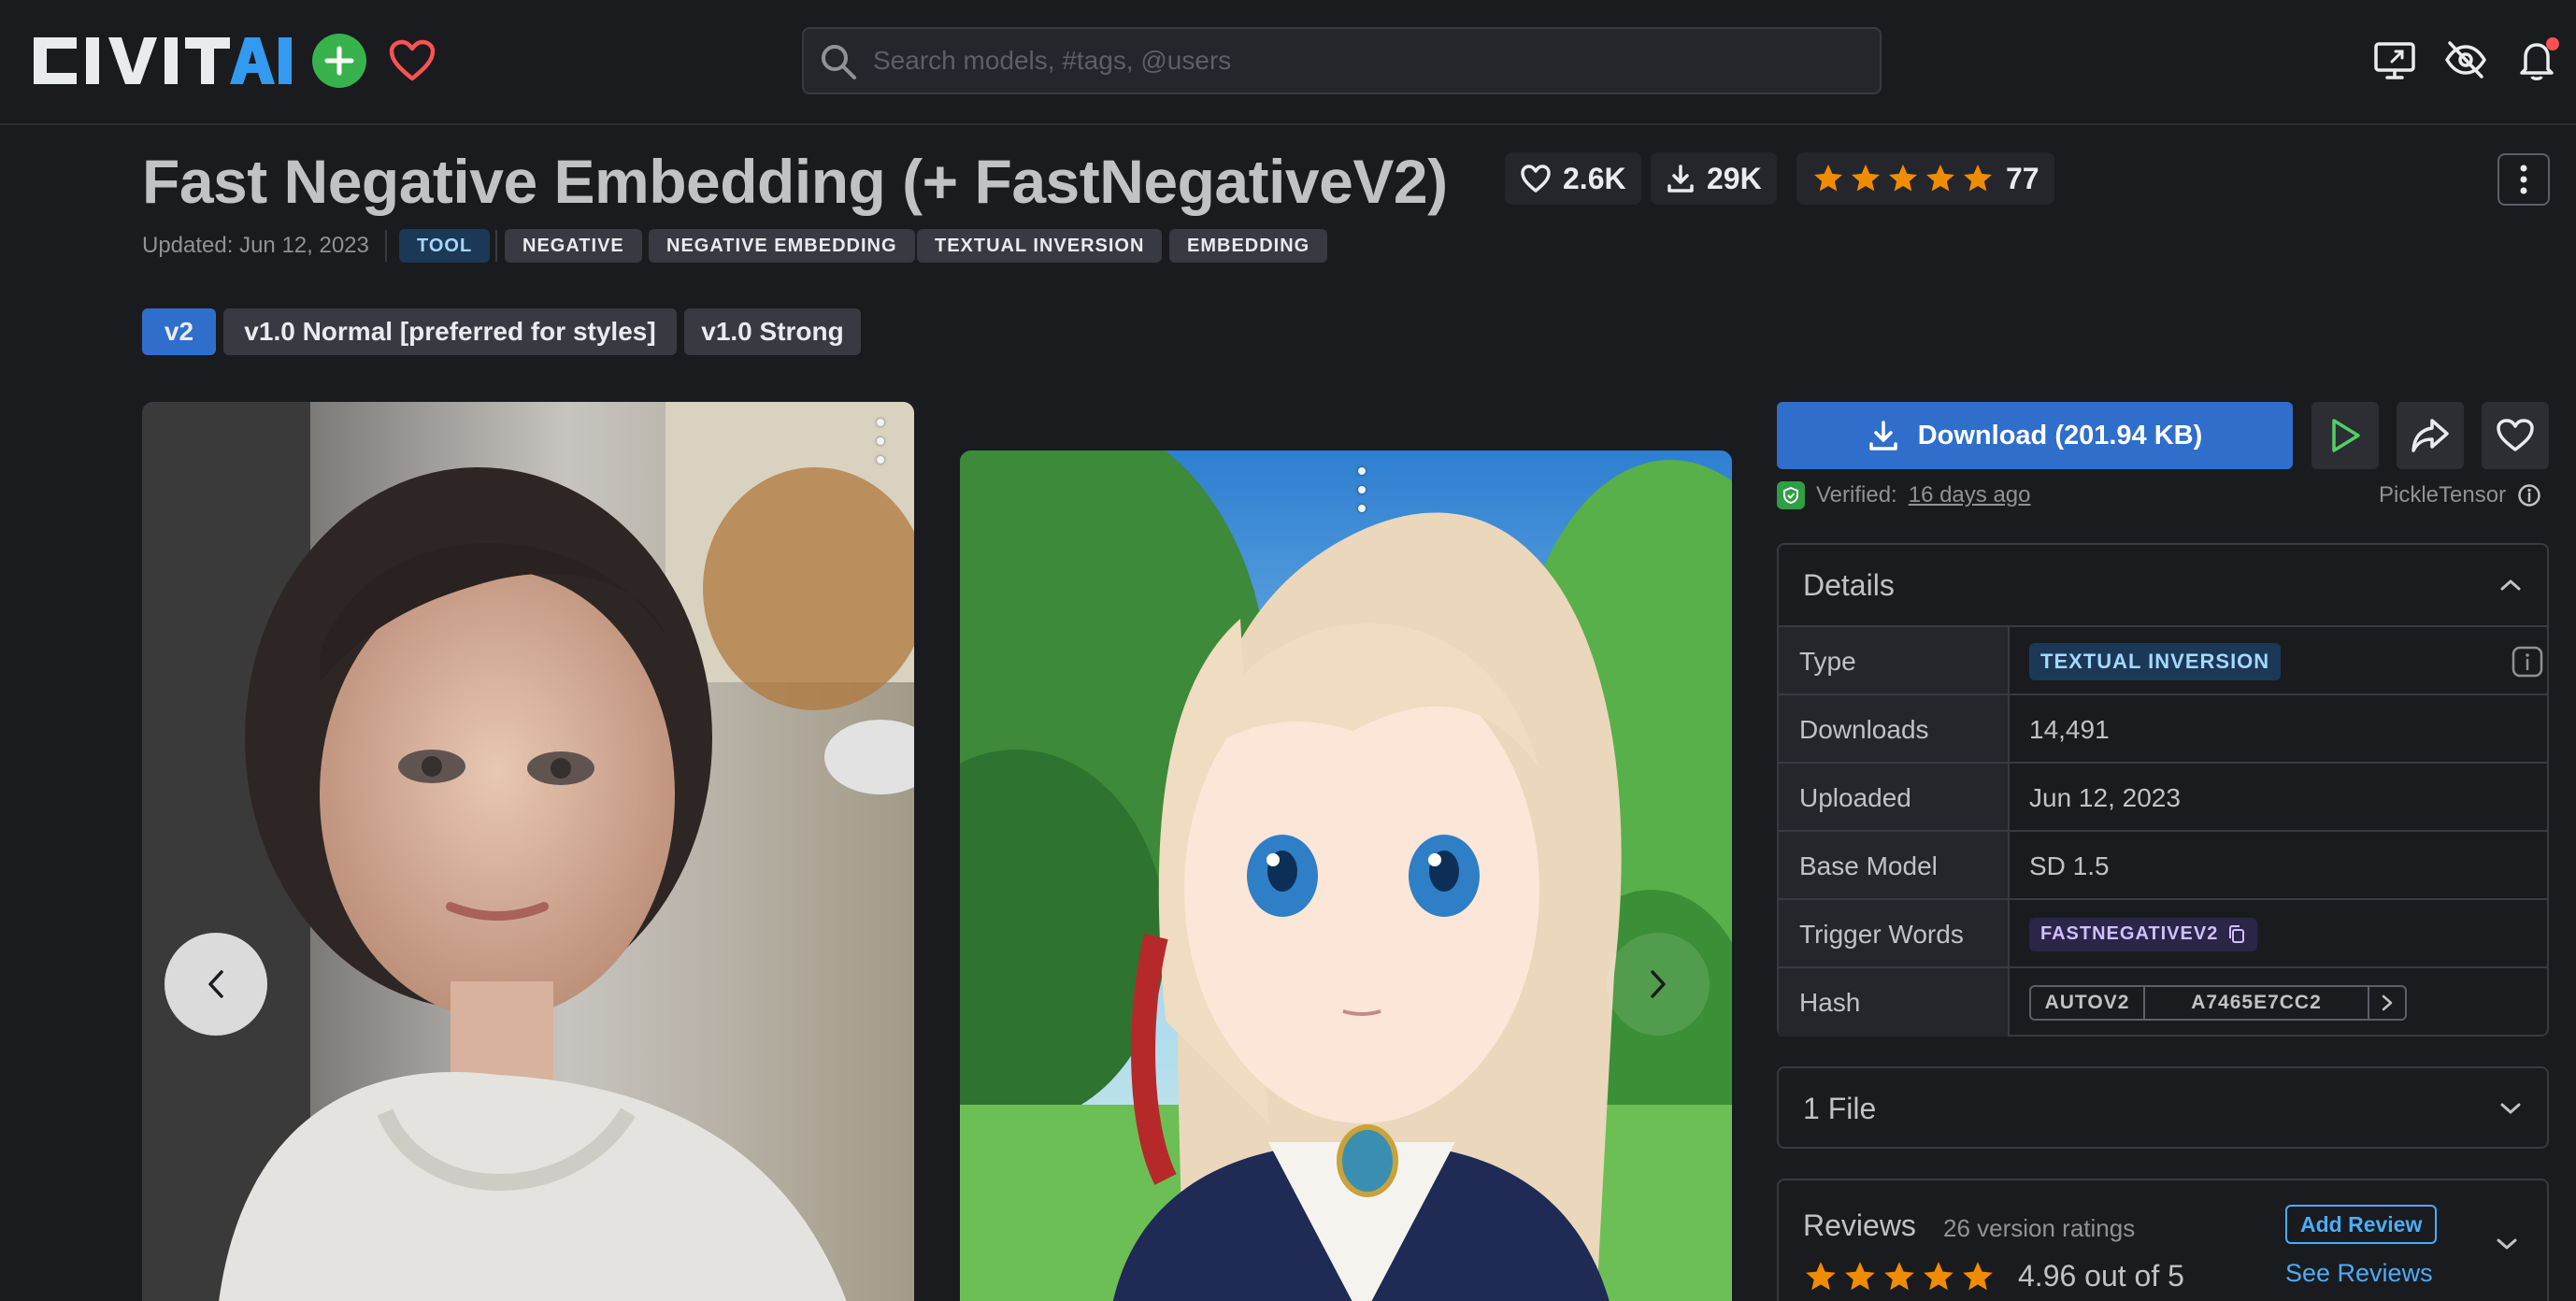 Image resolution: width=2576 pixels, height=1301 pixels. Describe the element at coordinates (1791, 495) in the screenshot. I see `shield-check-icon` at that location.